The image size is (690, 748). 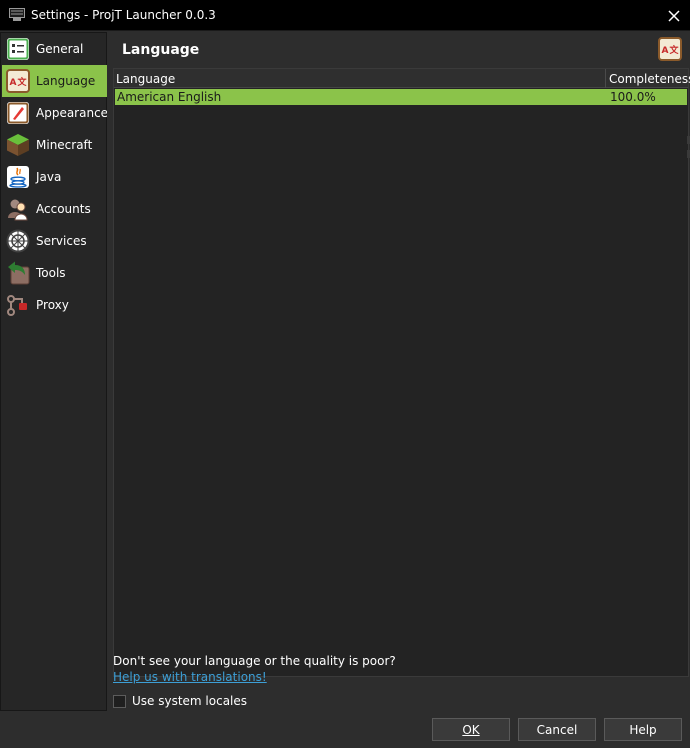 What do you see at coordinates (64, 145) in the screenshot?
I see `sidebar-item-label: Minecraft` at bounding box center [64, 145].